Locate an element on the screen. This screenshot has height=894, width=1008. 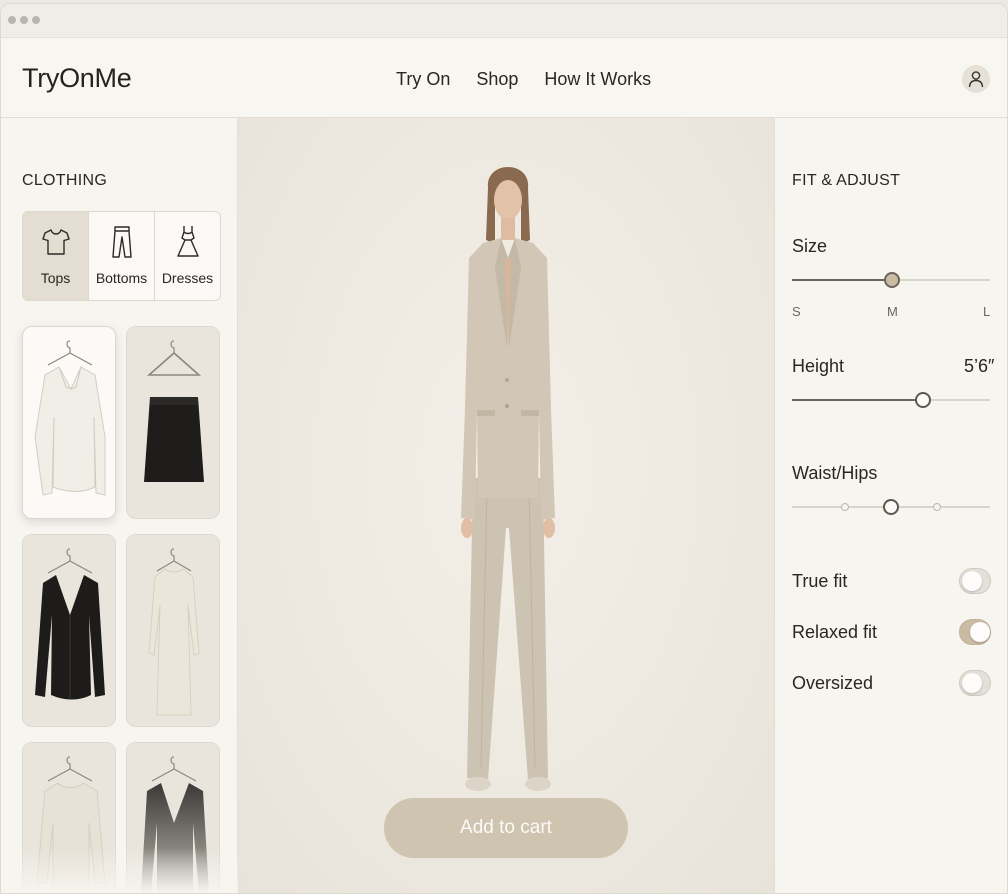
title-bar is located at coordinates (504, 21).